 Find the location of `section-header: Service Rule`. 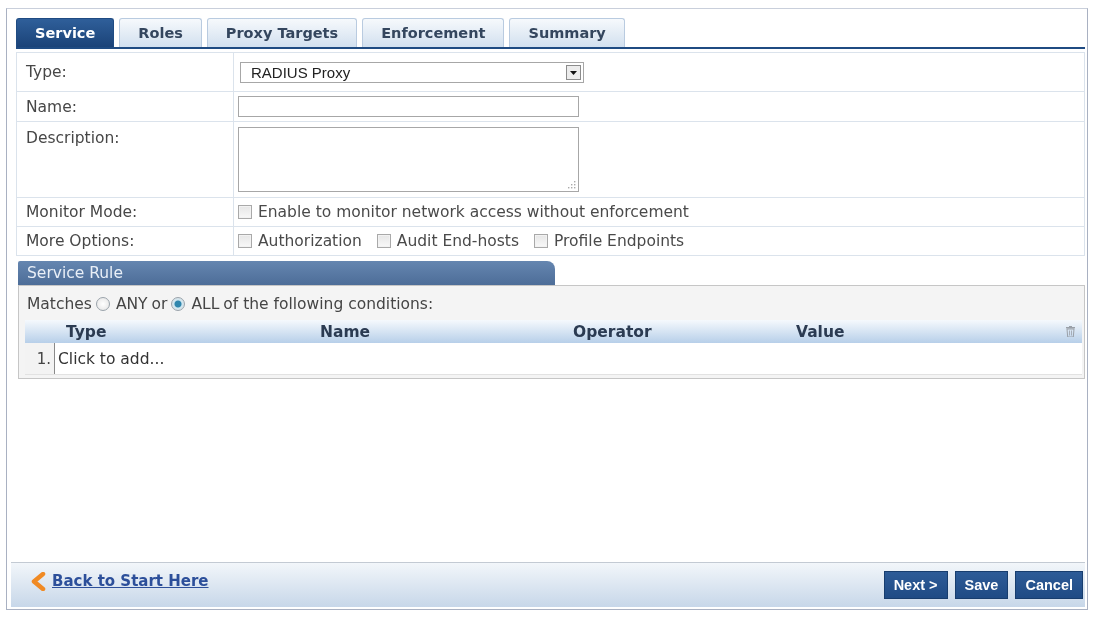

section-header: Service Rule is located at coordinates (286, 273).